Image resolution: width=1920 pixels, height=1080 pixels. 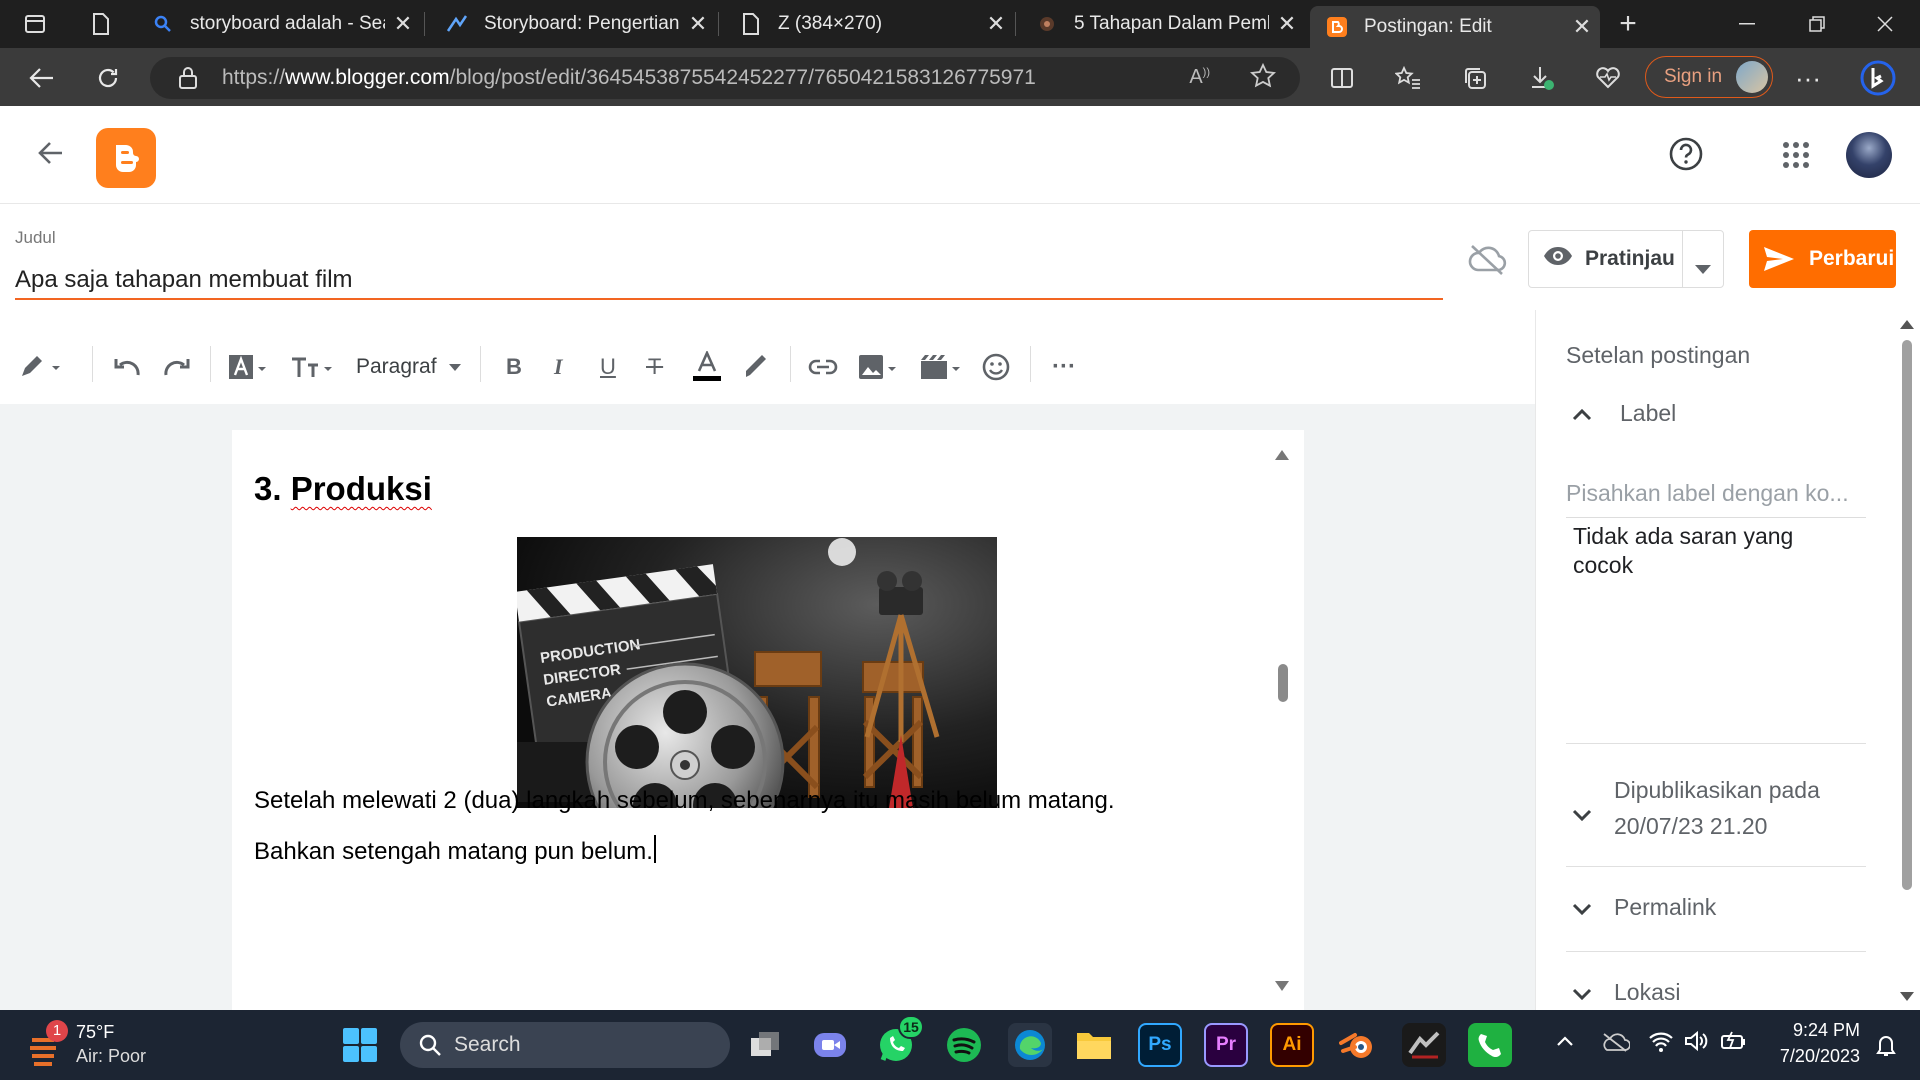 I want to click on refresh-icon, so click(x=108, y=78).